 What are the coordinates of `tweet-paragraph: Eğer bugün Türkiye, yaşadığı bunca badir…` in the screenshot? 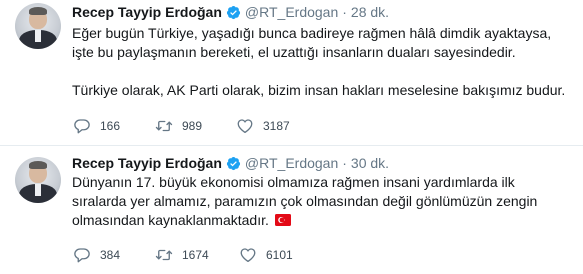 It's located at (312, 42).